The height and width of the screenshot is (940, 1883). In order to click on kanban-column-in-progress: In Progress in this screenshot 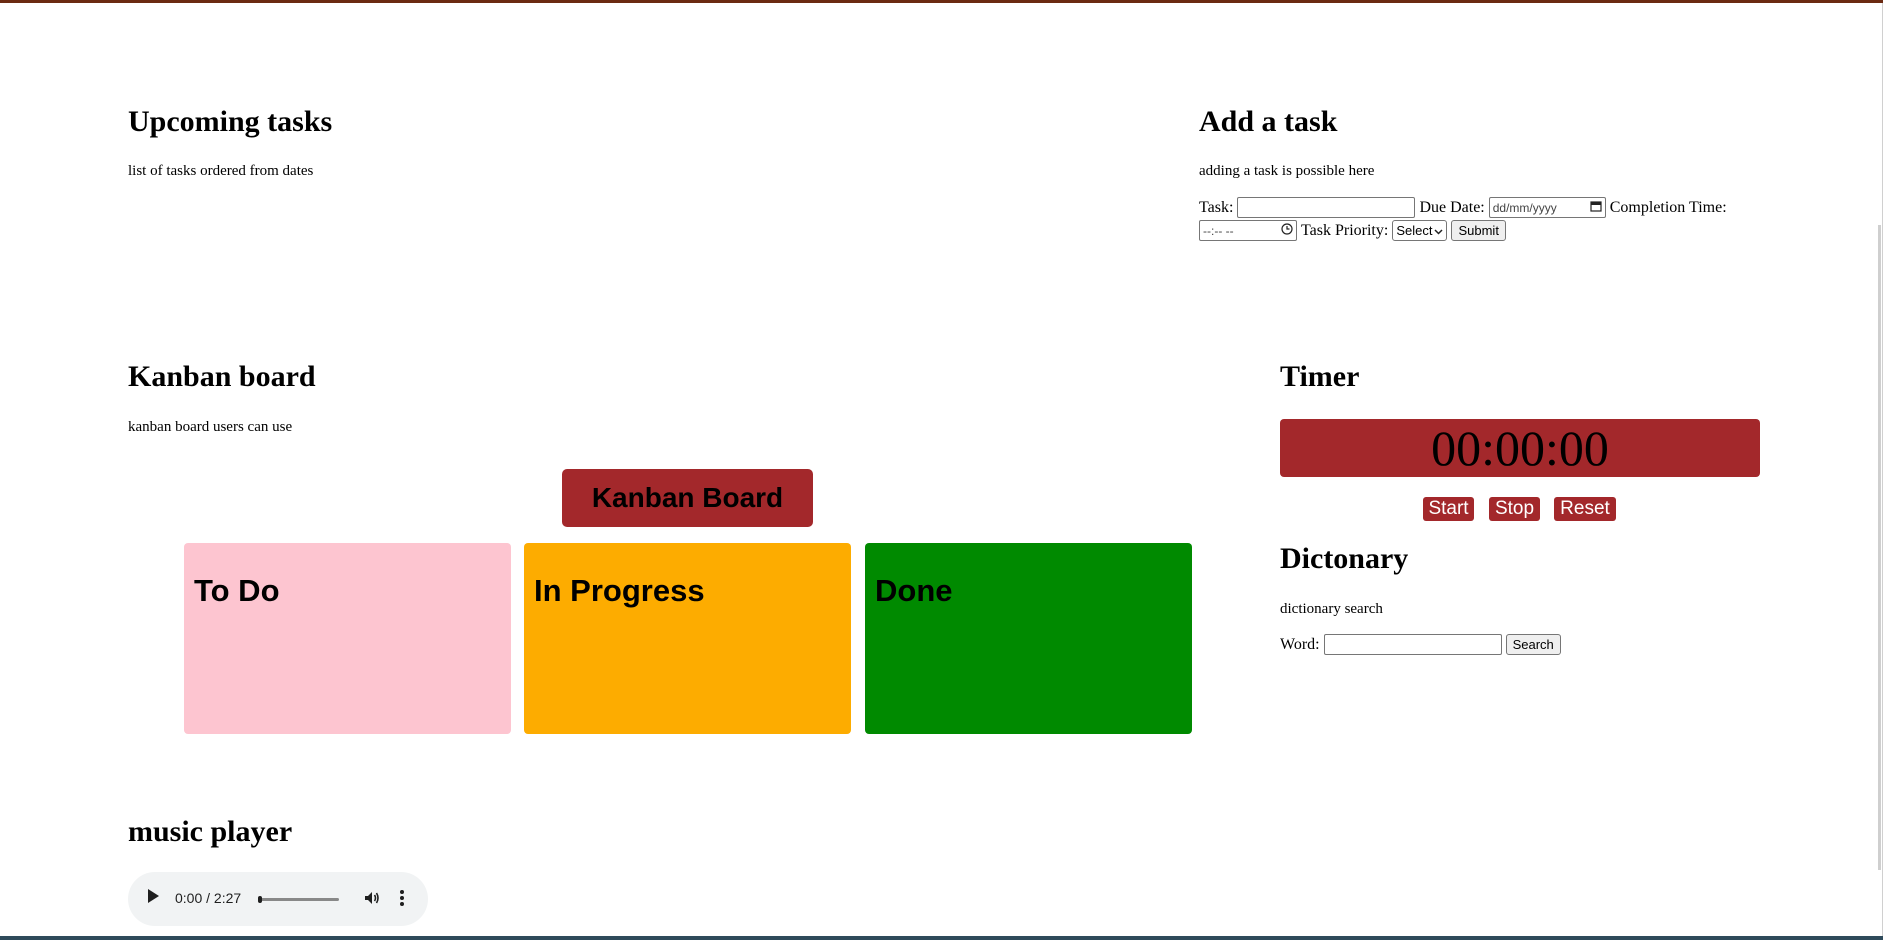, I will do `click(687, 638)`.